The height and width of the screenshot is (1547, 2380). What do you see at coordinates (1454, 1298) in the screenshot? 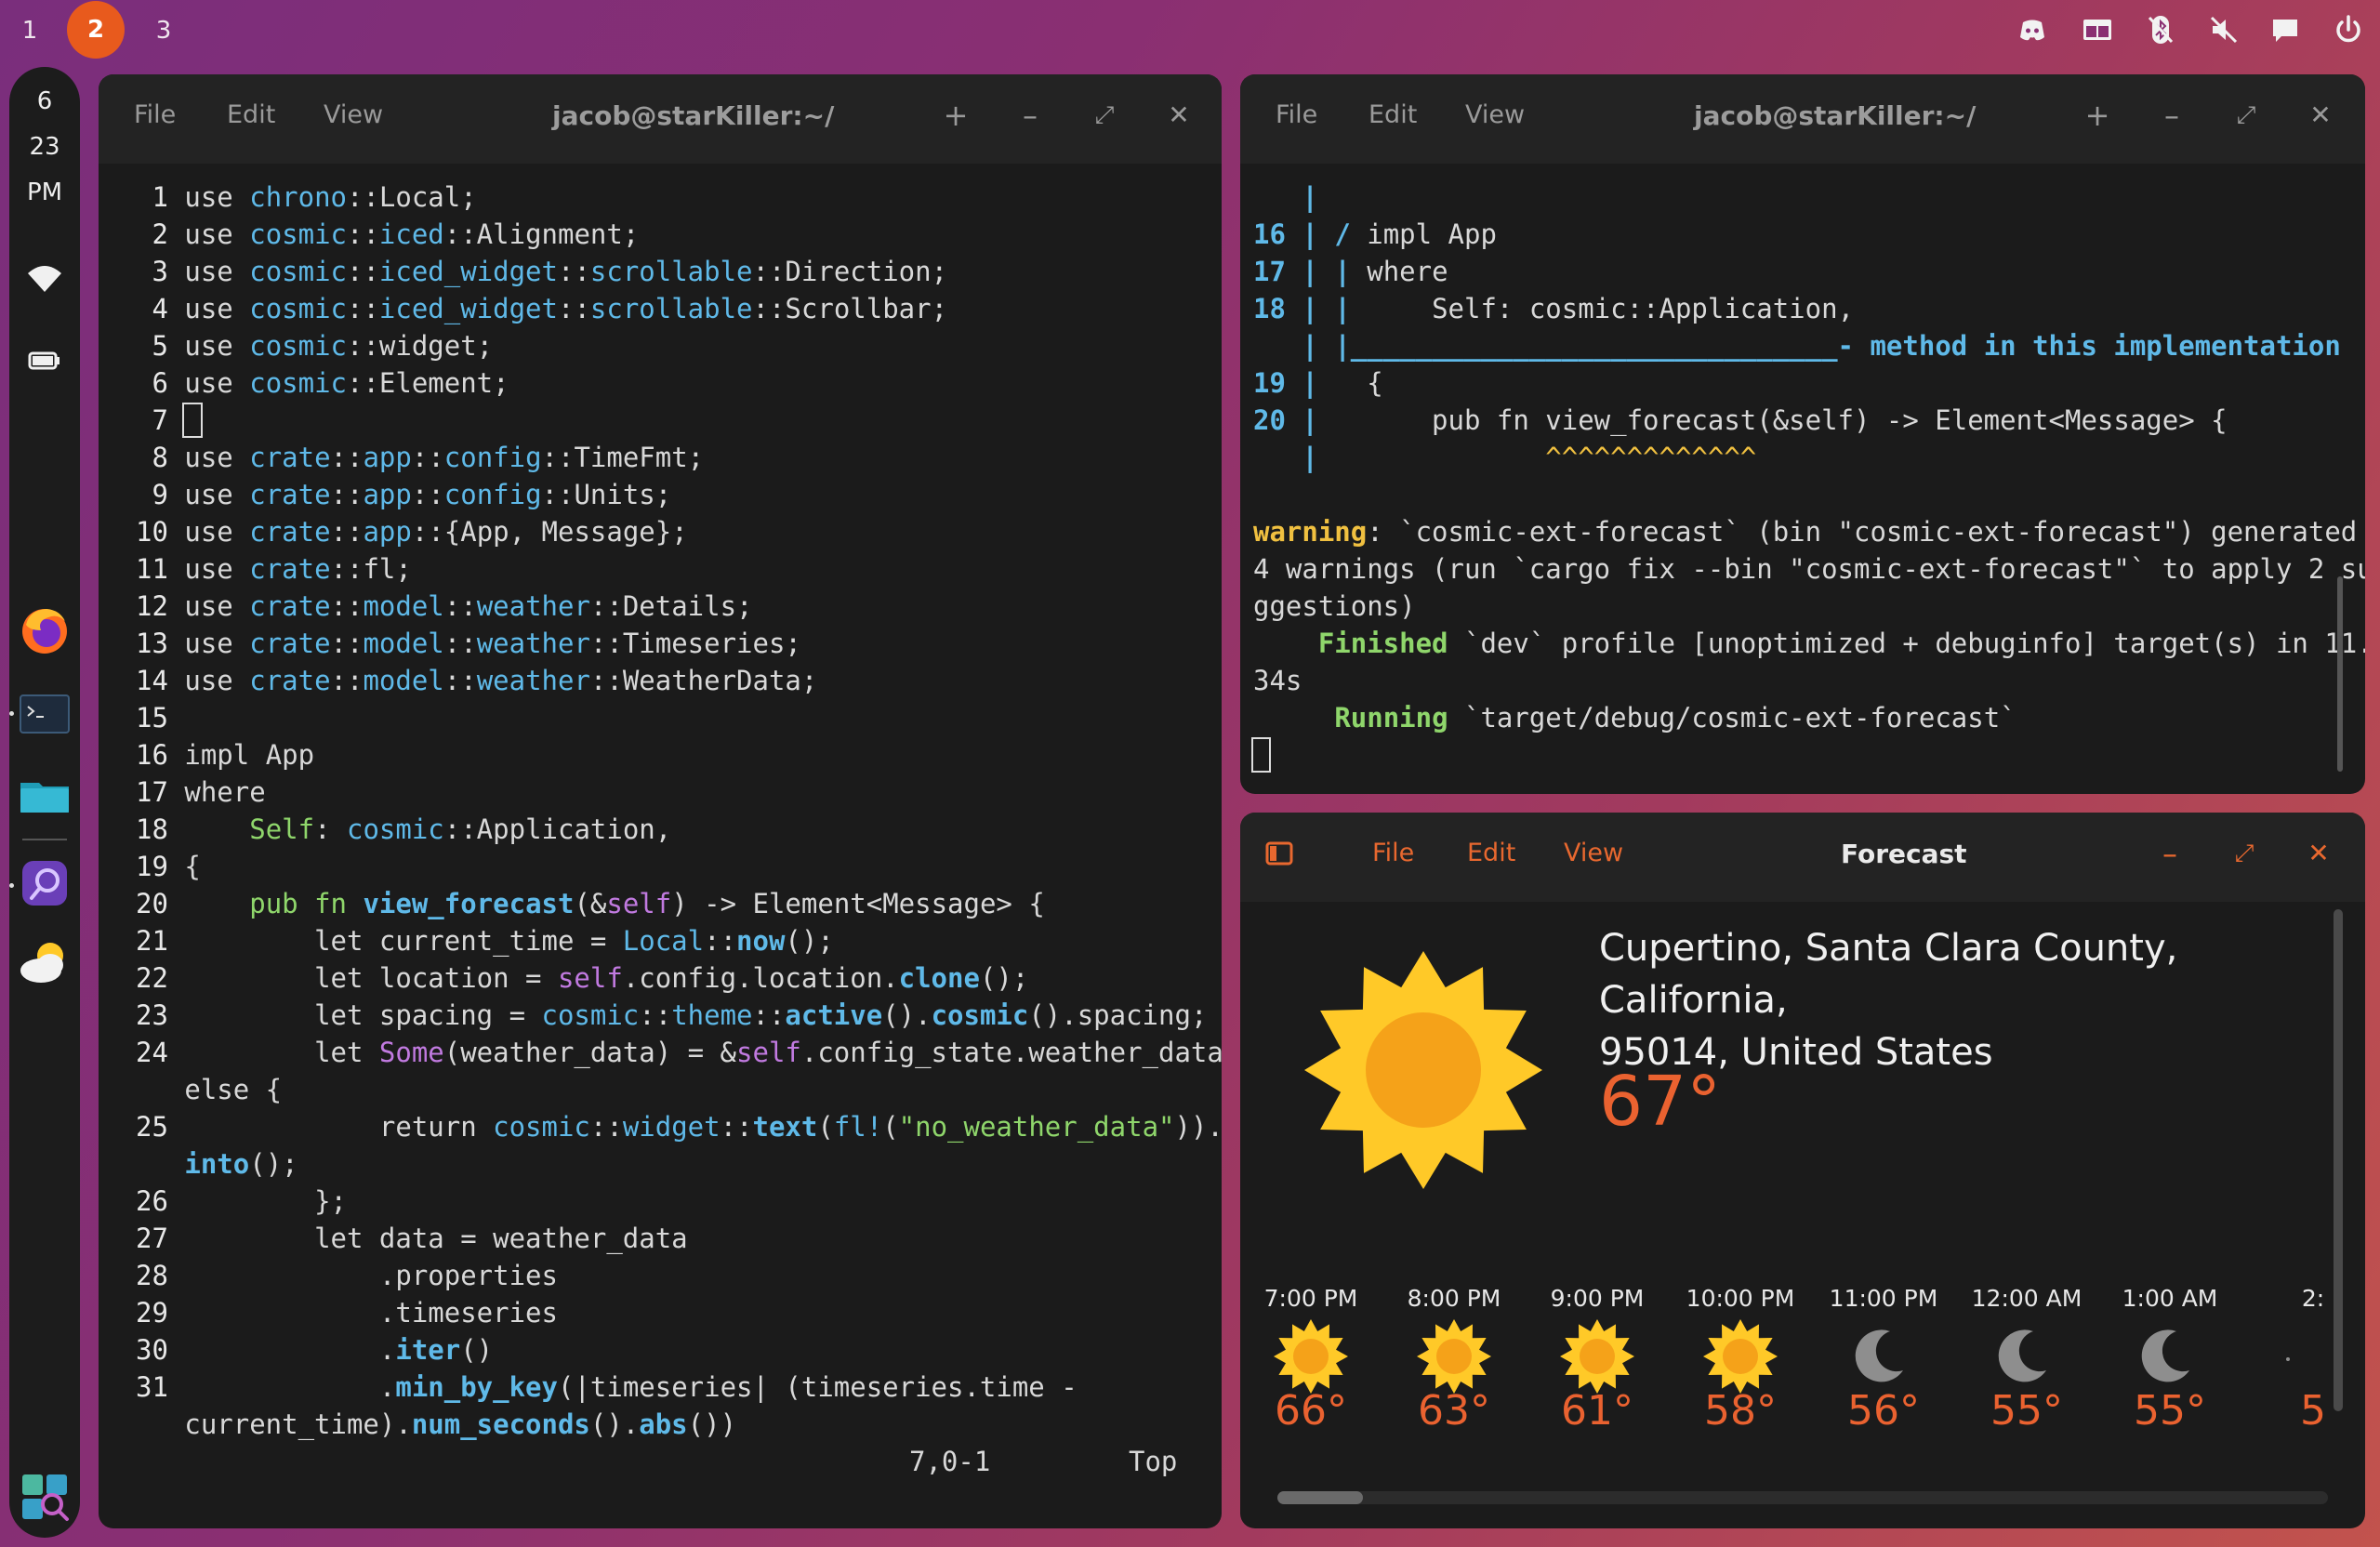
I see `hour-time: 8:00 PM` at bounding box center [1454, 1298].